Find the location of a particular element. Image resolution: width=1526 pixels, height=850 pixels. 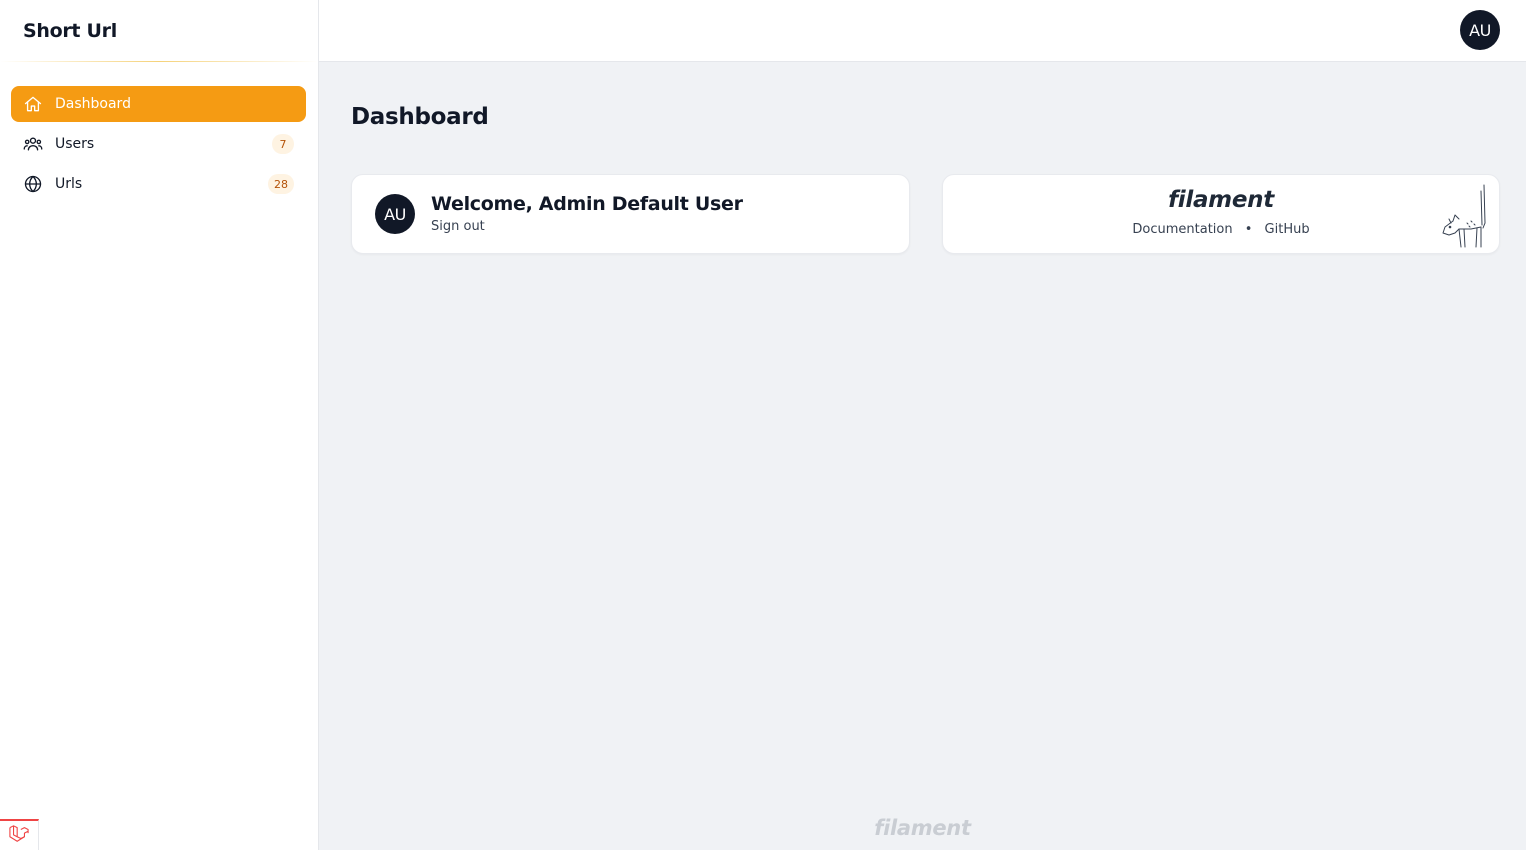

topbar: AU is located at coordinates (922, 31).